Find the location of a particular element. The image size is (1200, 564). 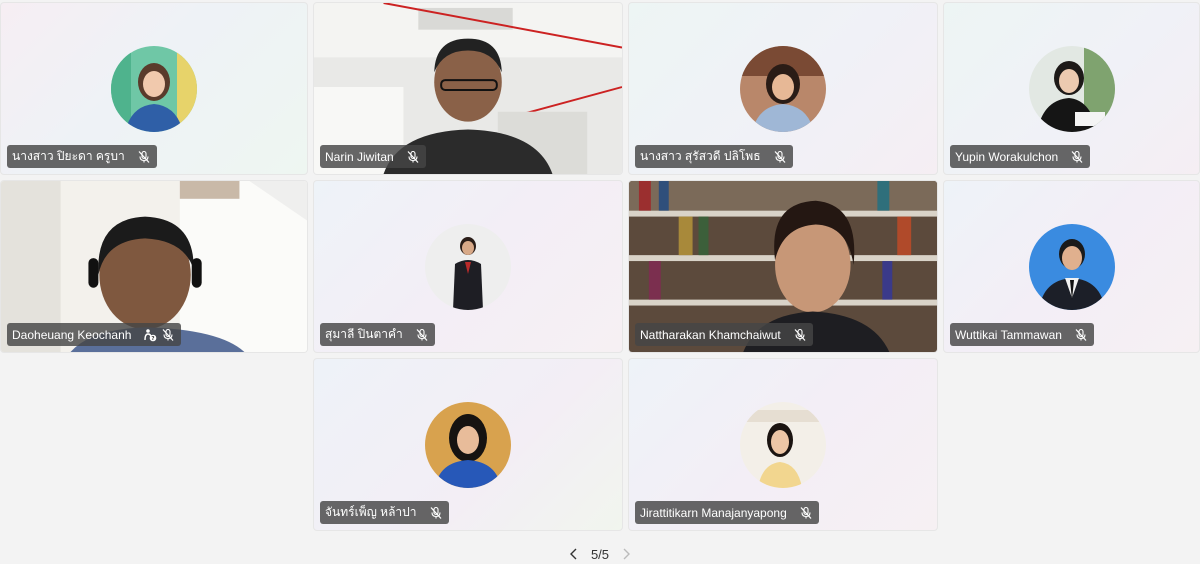

participant-tile-3: นางสาว สุรัสวดี ปลิโพธ is located at coordinates (783, 88).